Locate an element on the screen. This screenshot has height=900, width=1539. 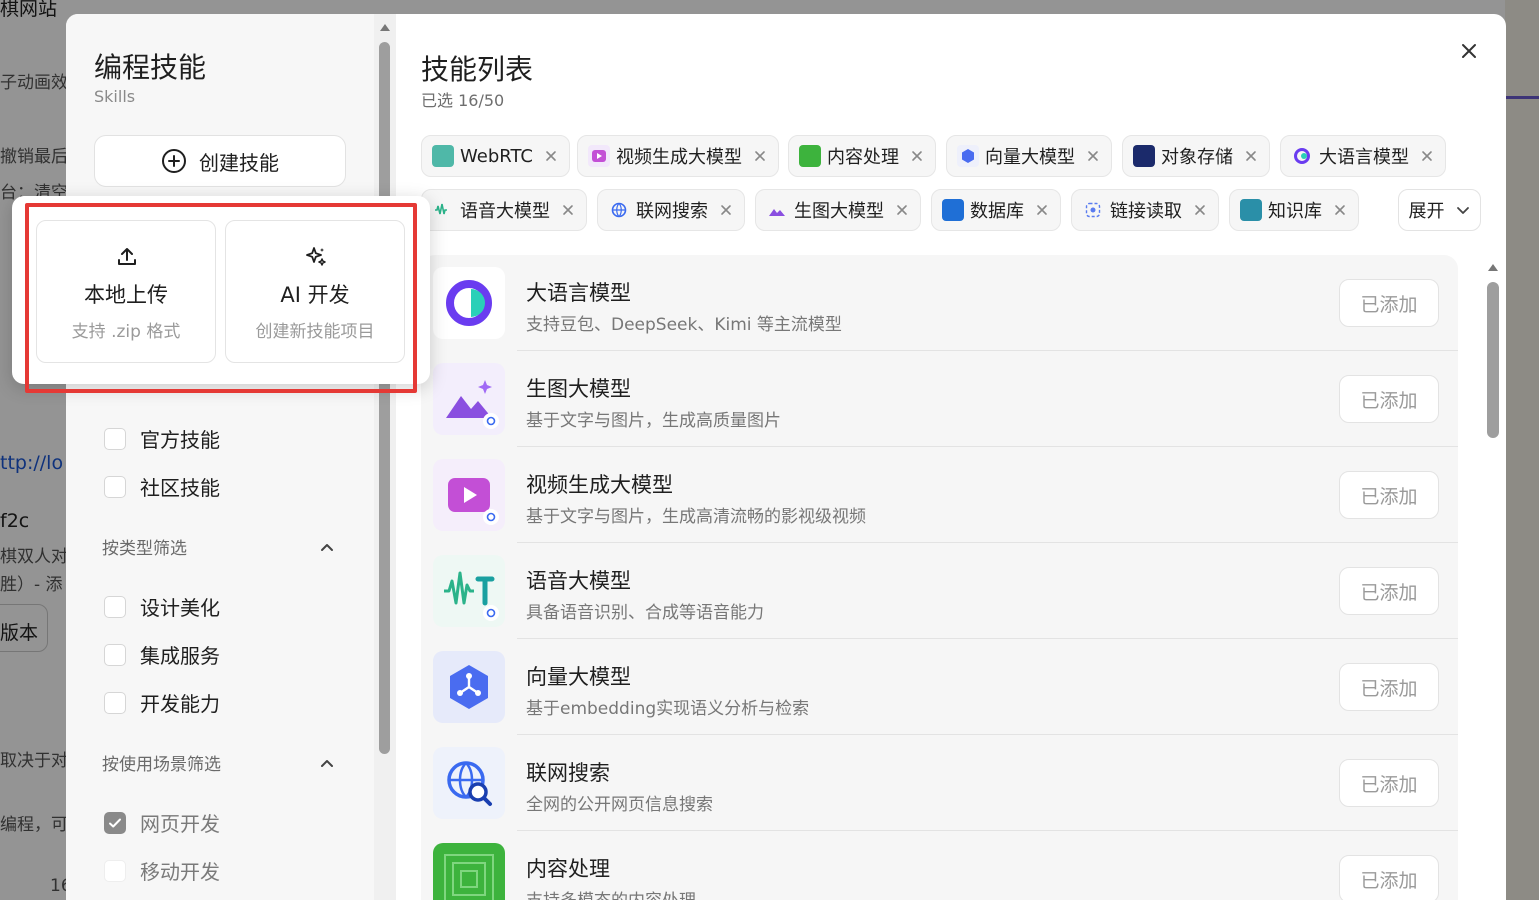
ai-dev-option: AI 开发 创建新技能项目 is located at coordinates (315, 291).